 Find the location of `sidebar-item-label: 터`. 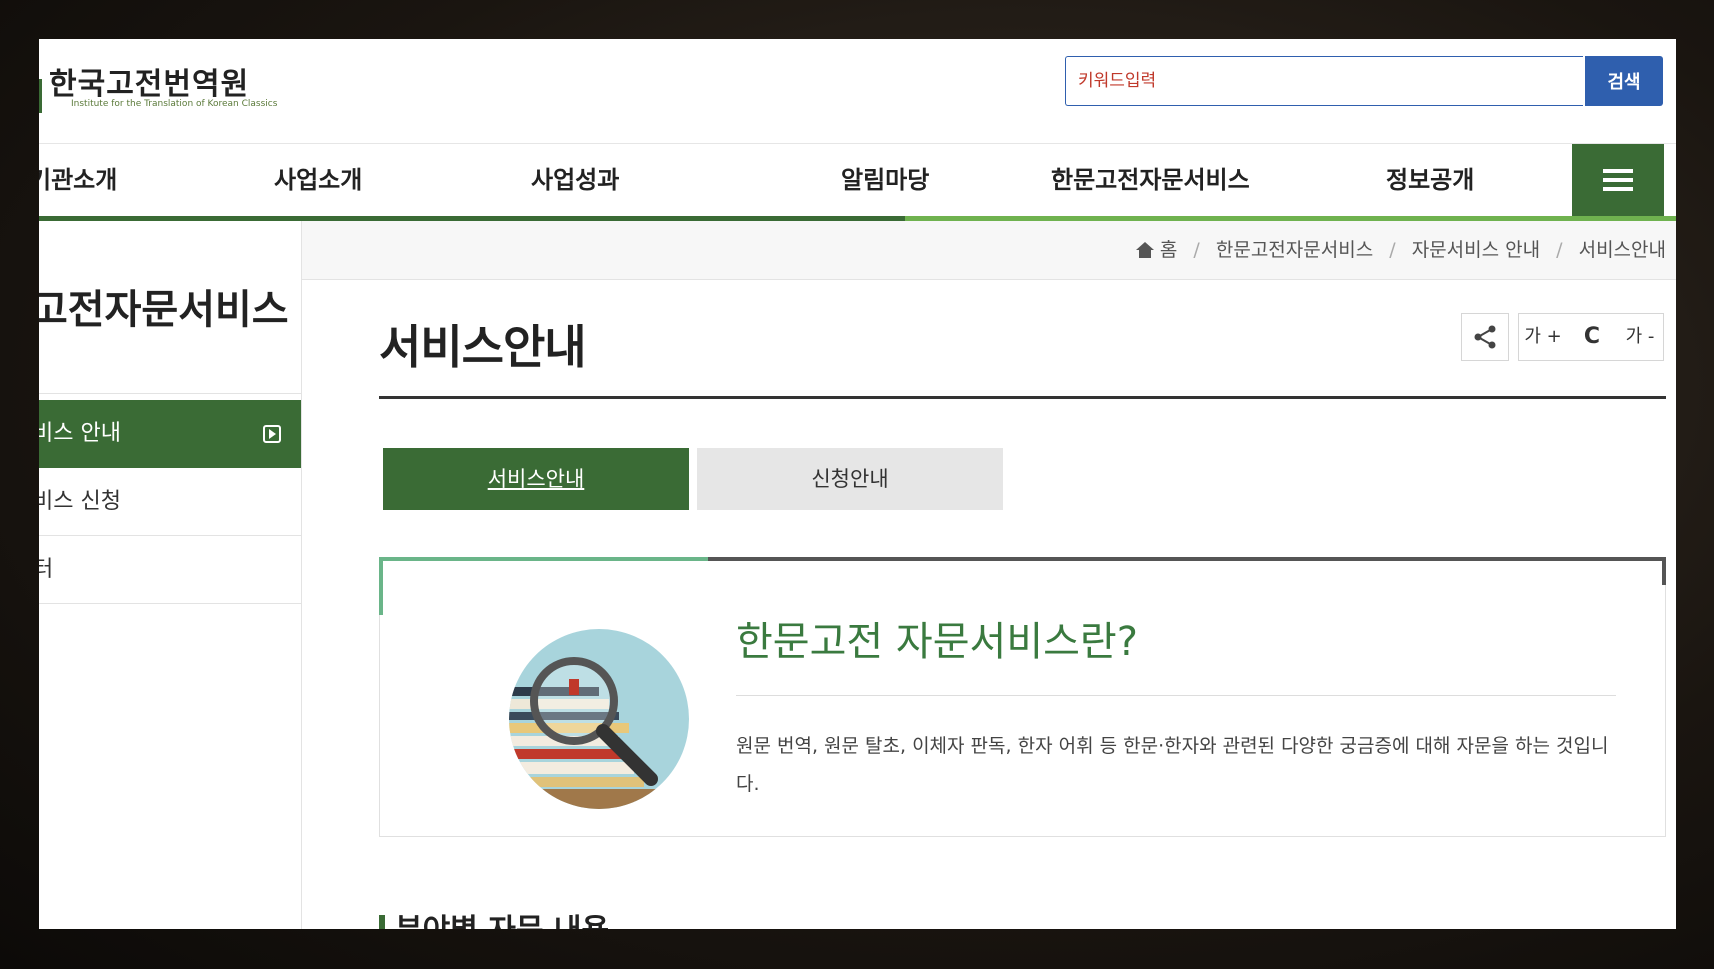

sidebar-item-label: 터 is located at coordinates (46, 569).